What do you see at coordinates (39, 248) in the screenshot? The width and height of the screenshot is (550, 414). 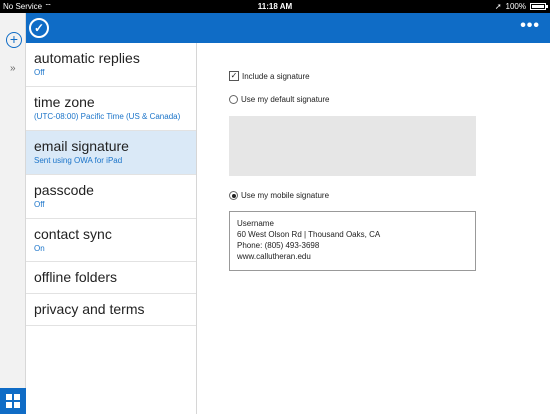 I see `settings-item-subtitle: On` at bounding box center [39, 248].